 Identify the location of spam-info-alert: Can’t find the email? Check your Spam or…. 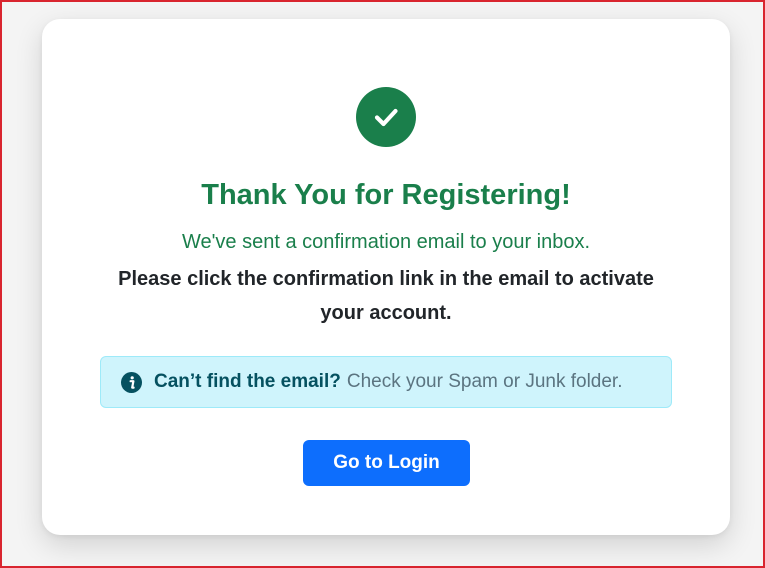
(386, 382).